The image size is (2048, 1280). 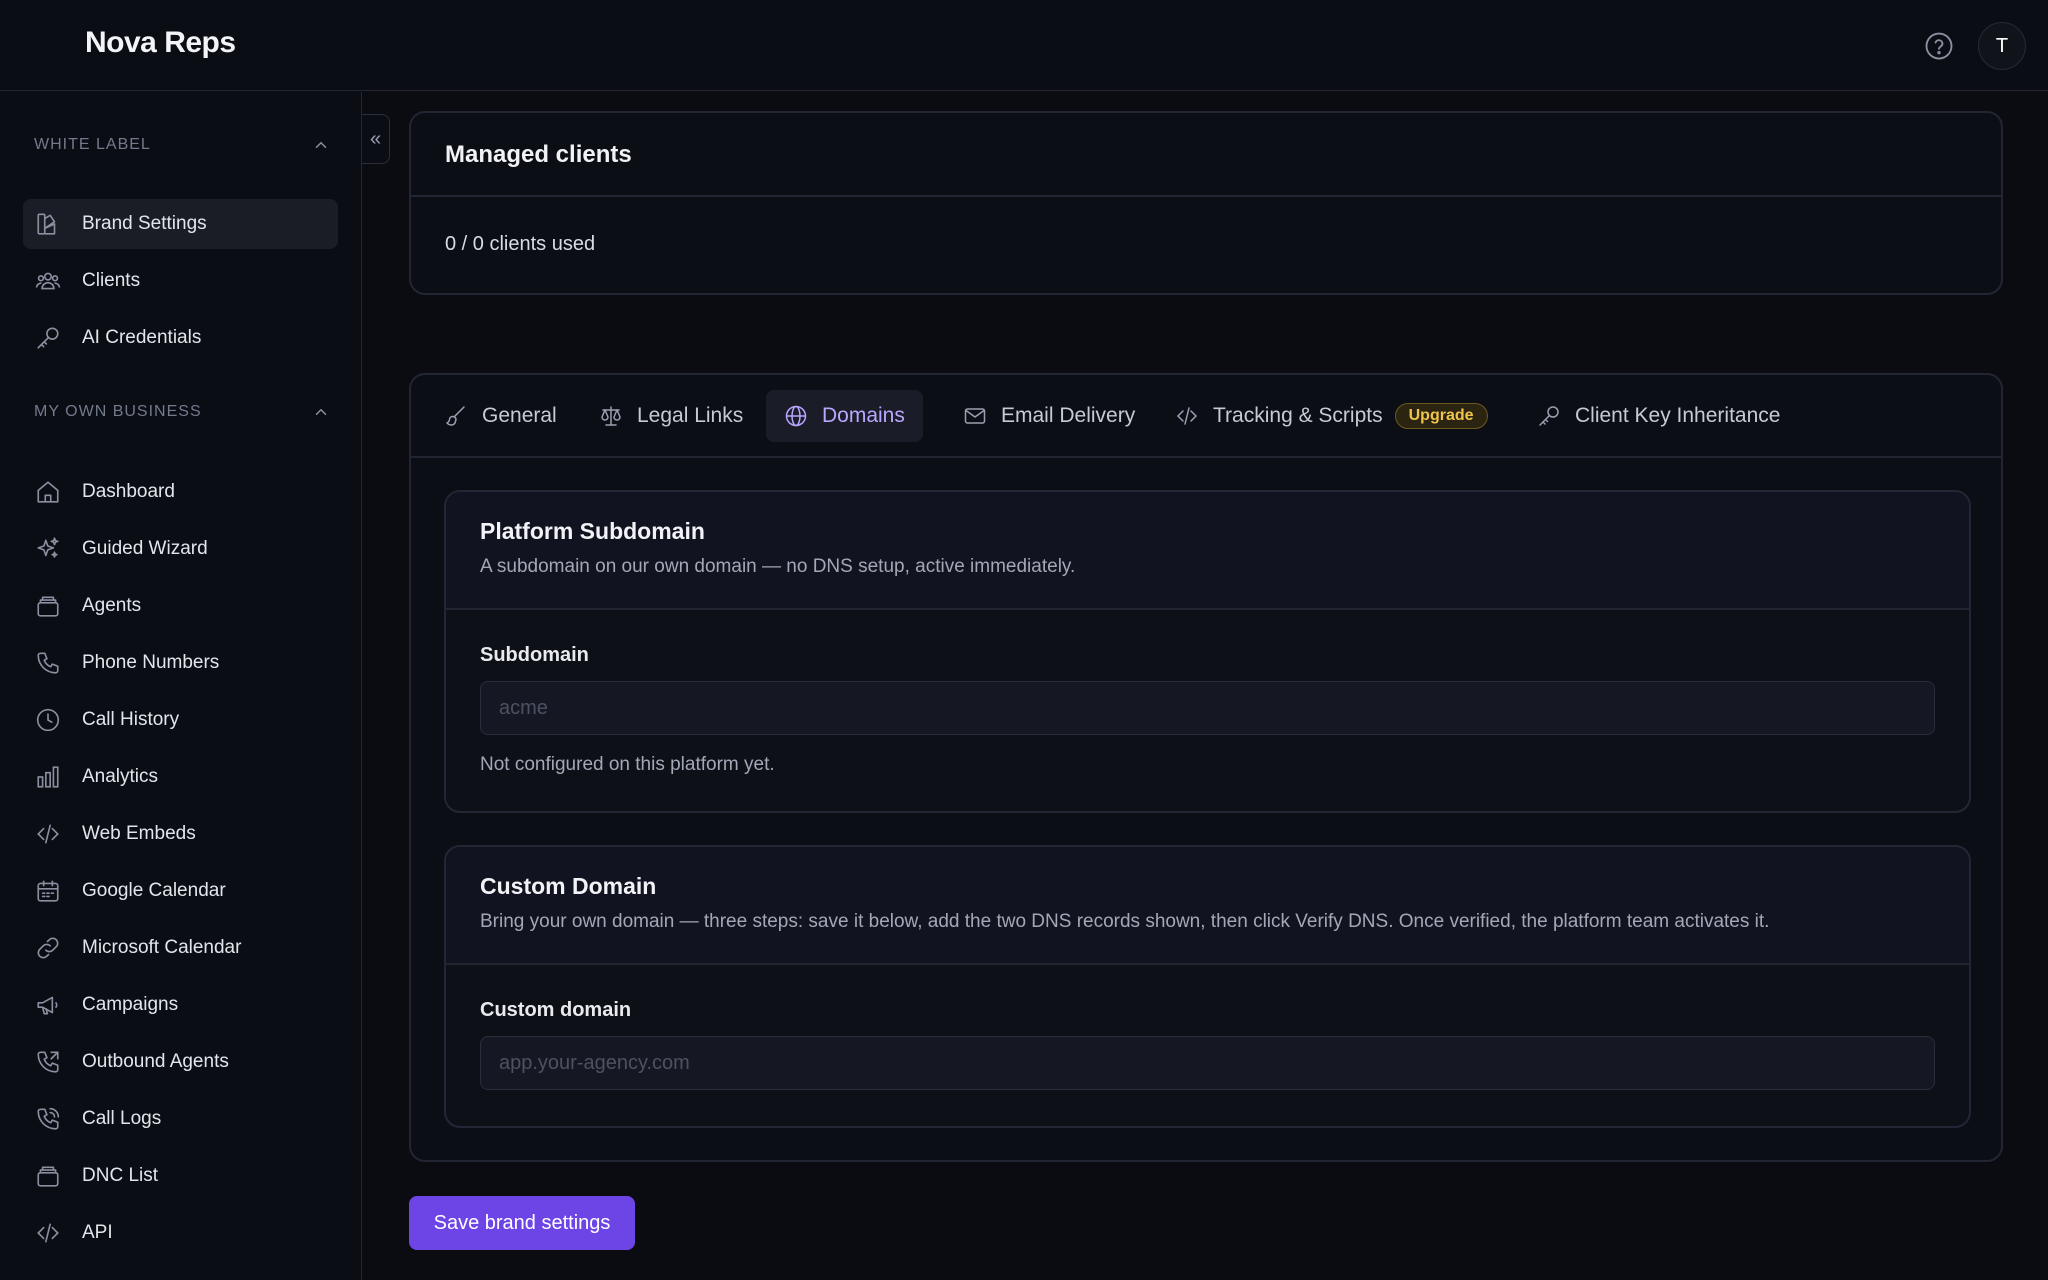 I want to click on help-icon, so click(x=1939, y=46).